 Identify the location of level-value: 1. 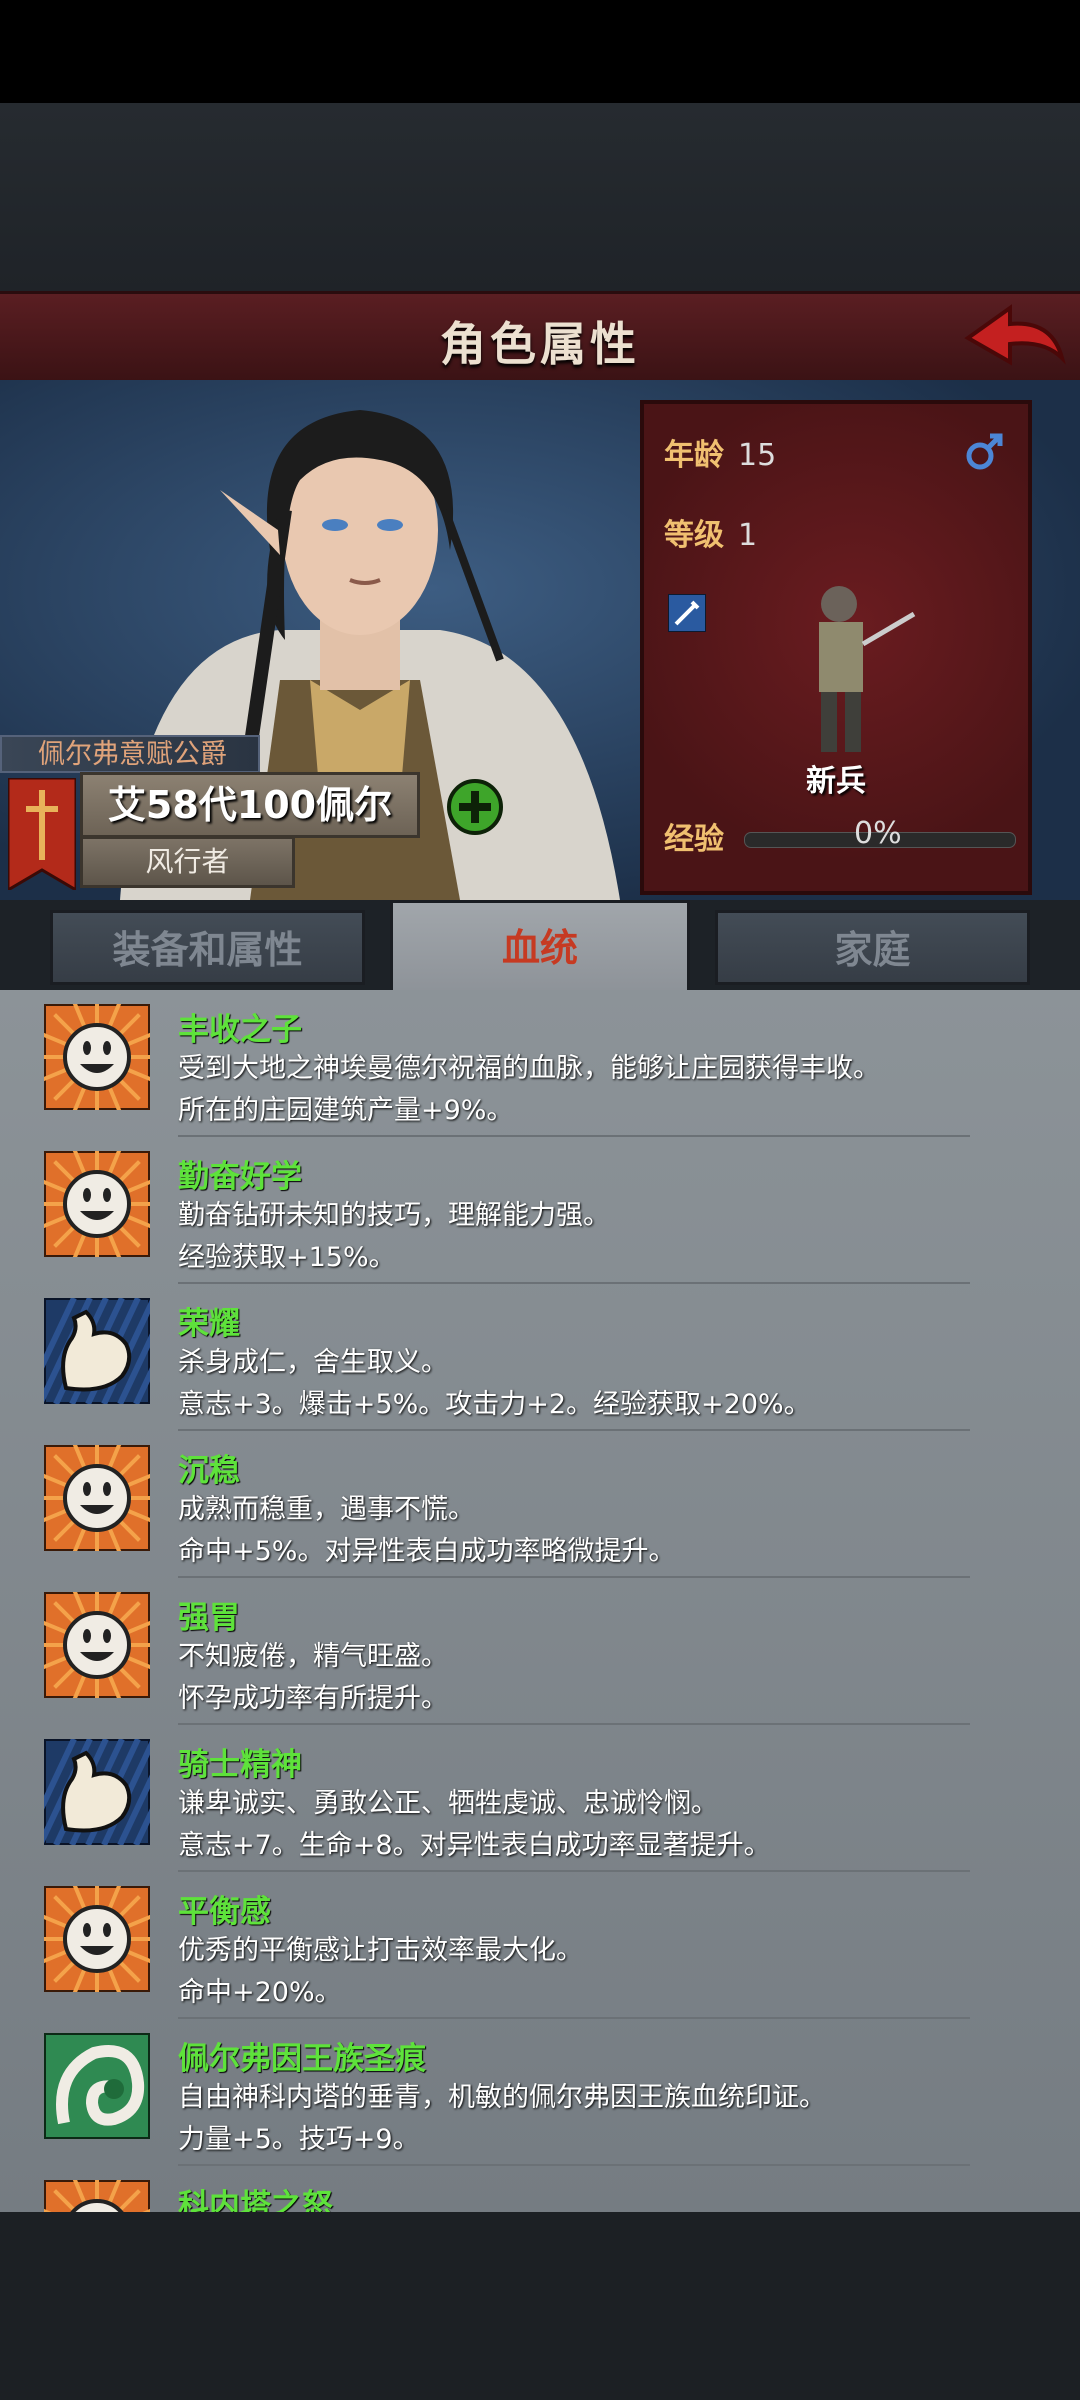
(748, 535).